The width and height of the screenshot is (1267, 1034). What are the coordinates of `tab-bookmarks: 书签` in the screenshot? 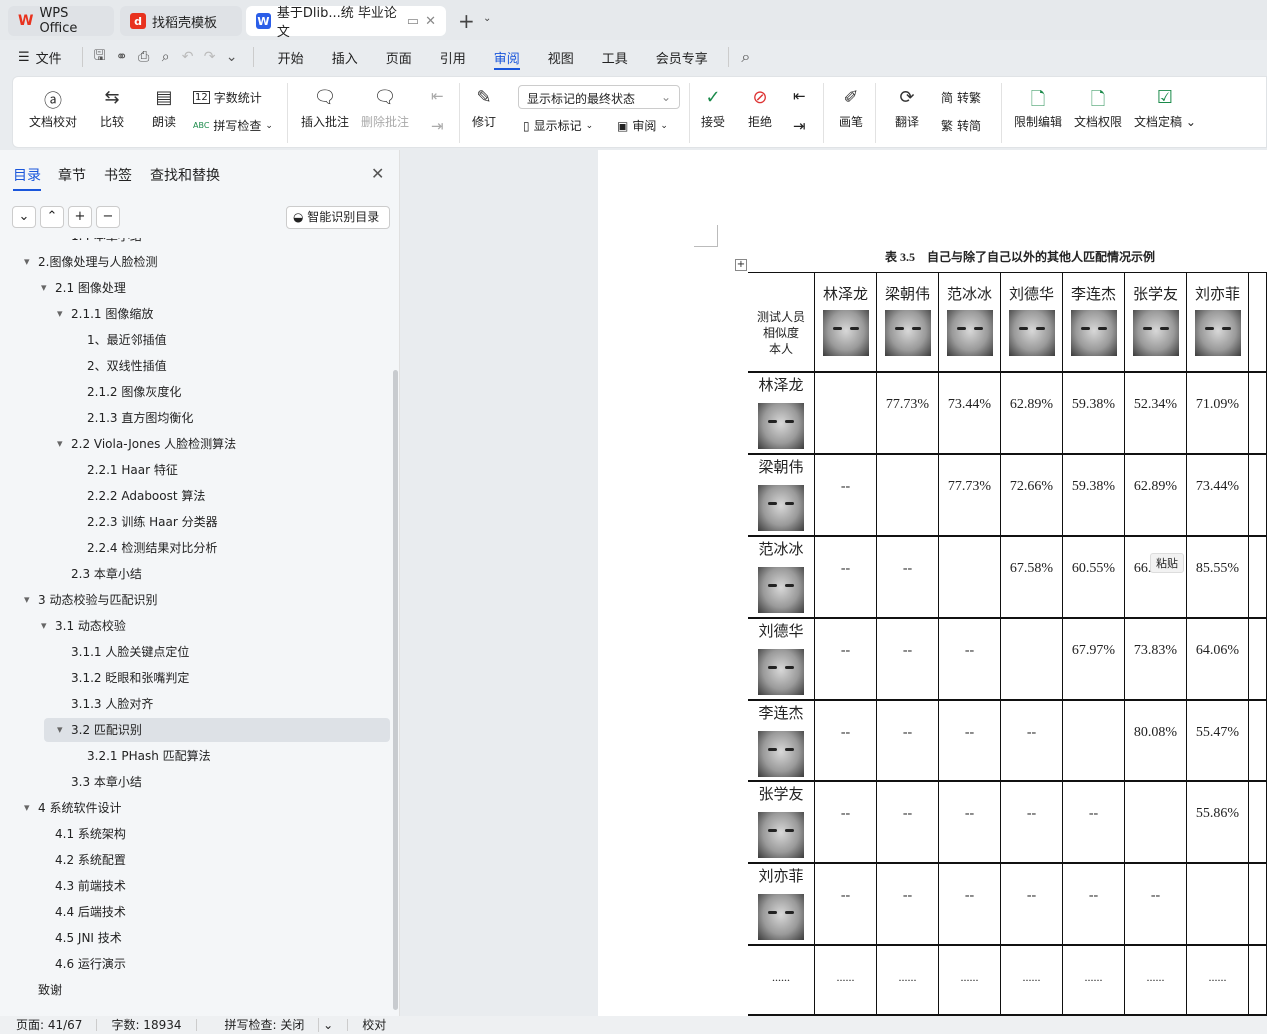 It's located at (118, 175).